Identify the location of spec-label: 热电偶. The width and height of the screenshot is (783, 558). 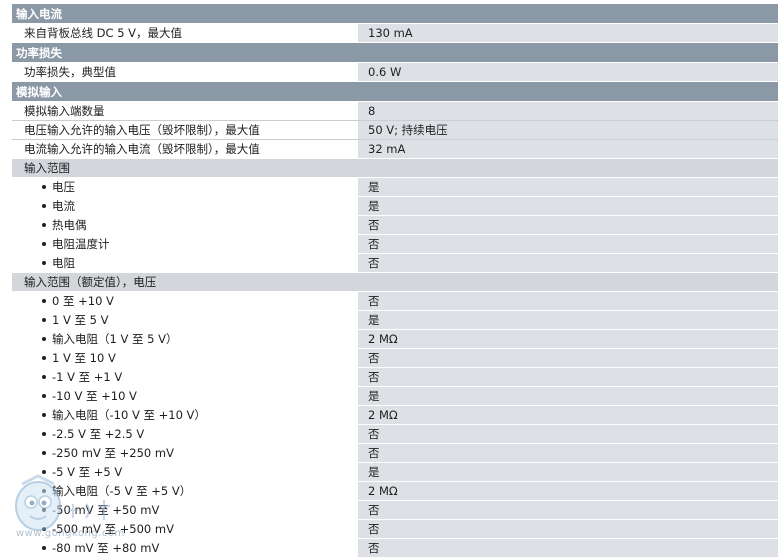
(185, 225).